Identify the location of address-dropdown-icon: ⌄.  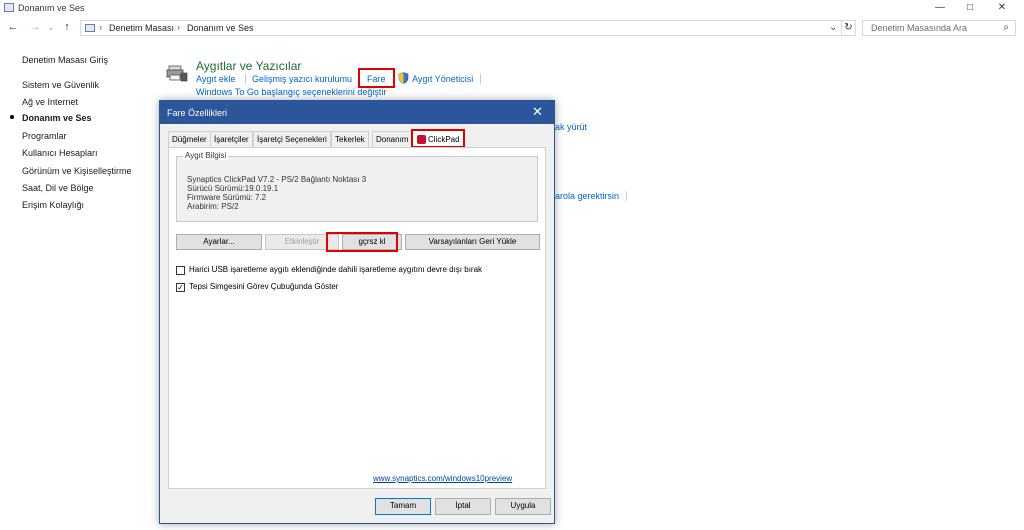
(833, 27).